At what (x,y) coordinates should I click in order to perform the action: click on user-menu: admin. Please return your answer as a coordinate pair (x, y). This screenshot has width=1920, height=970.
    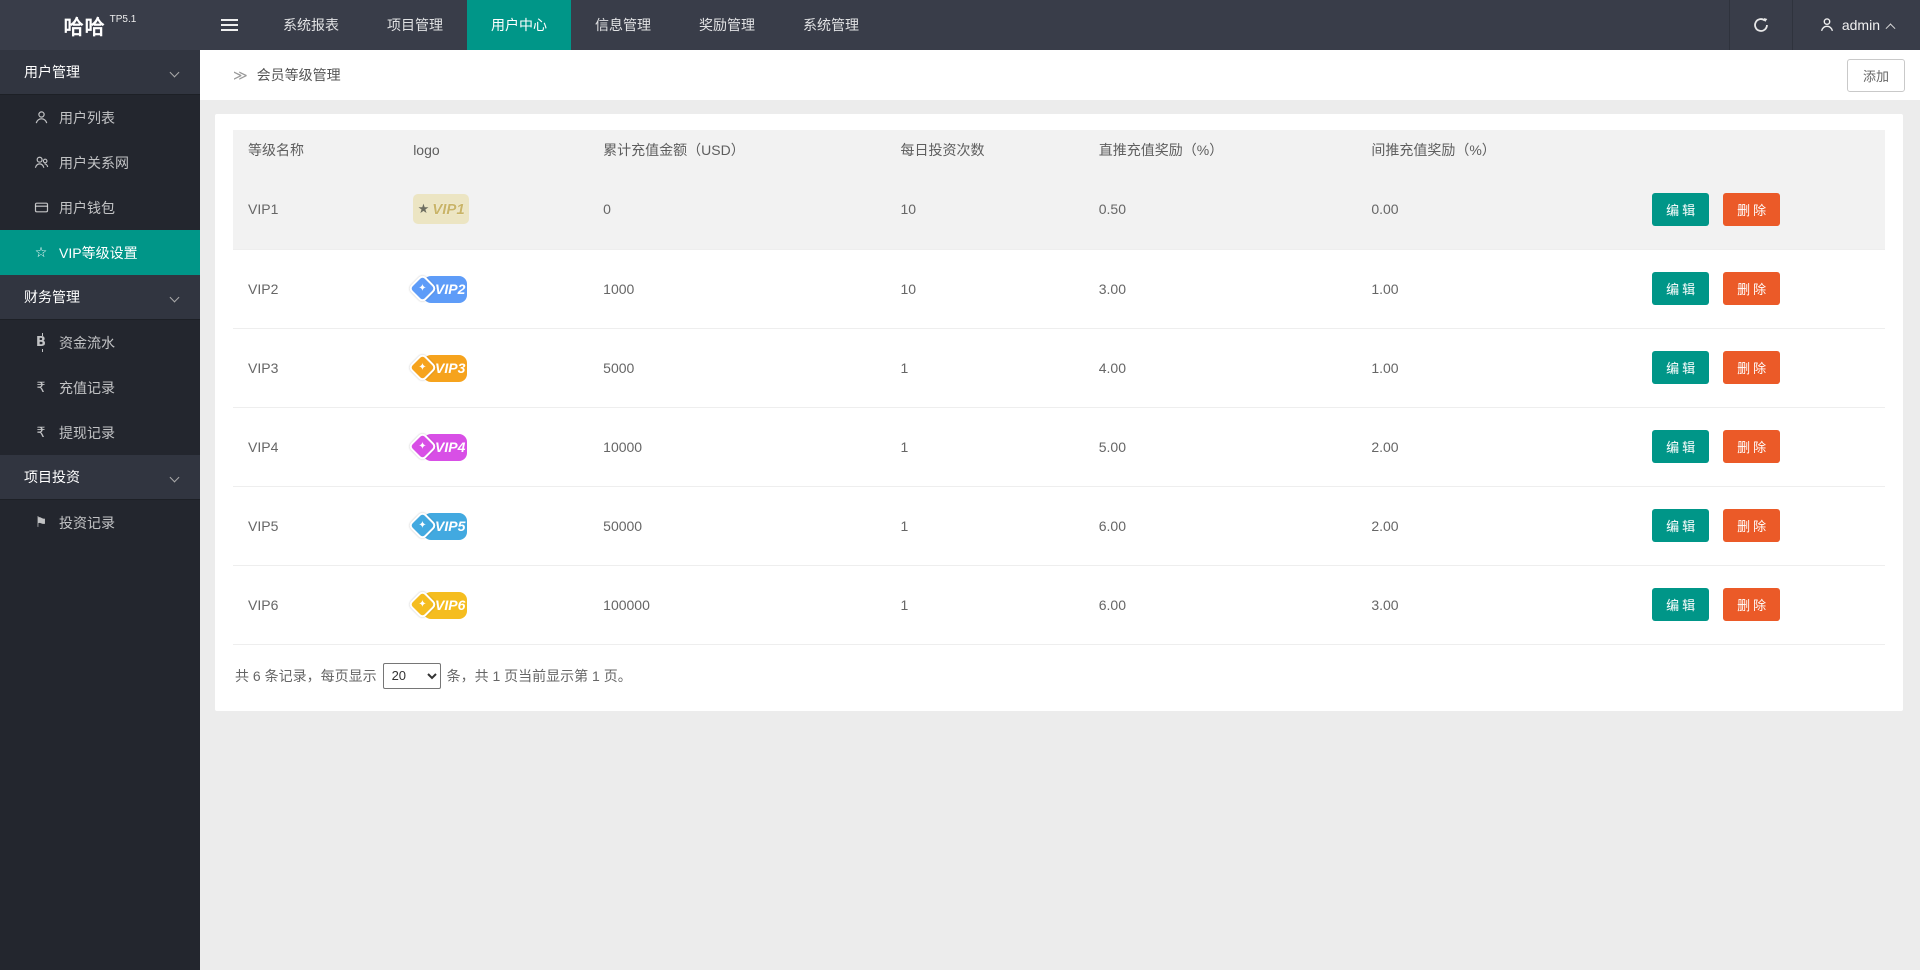
    Looking at the image, I should click on (1855, 25).